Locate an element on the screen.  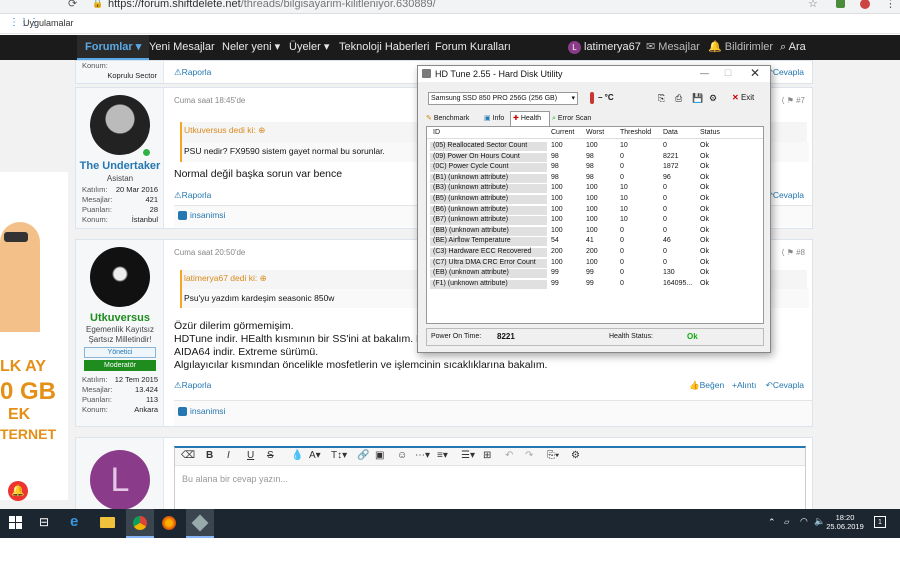
smart-table-row: (B6) (unknown attribute) 100 100 10 0 Ok is located at coordinates (595, 210).